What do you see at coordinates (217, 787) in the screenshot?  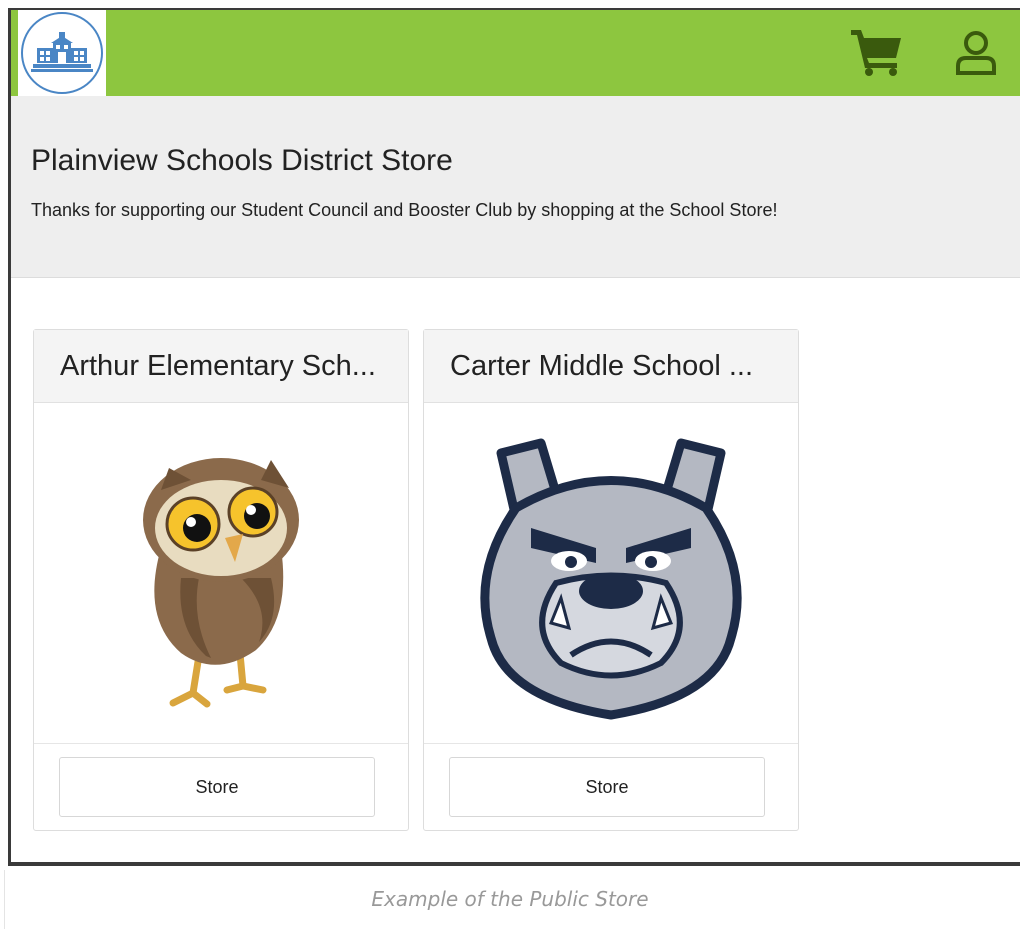 I see `arthur-store-button: Store` at bounding box center [217, 787].